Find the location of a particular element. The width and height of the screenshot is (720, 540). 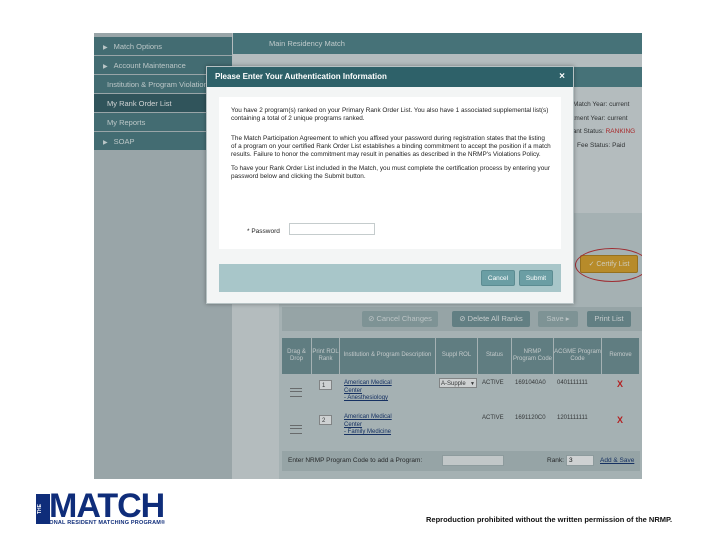

password-label: * Password is located at coordinates (263, 231).